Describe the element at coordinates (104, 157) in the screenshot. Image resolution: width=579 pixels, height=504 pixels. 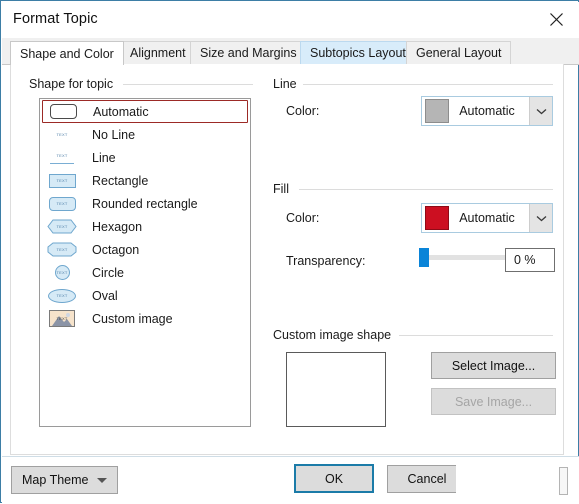
I see `list-item-label: Line` at that location.